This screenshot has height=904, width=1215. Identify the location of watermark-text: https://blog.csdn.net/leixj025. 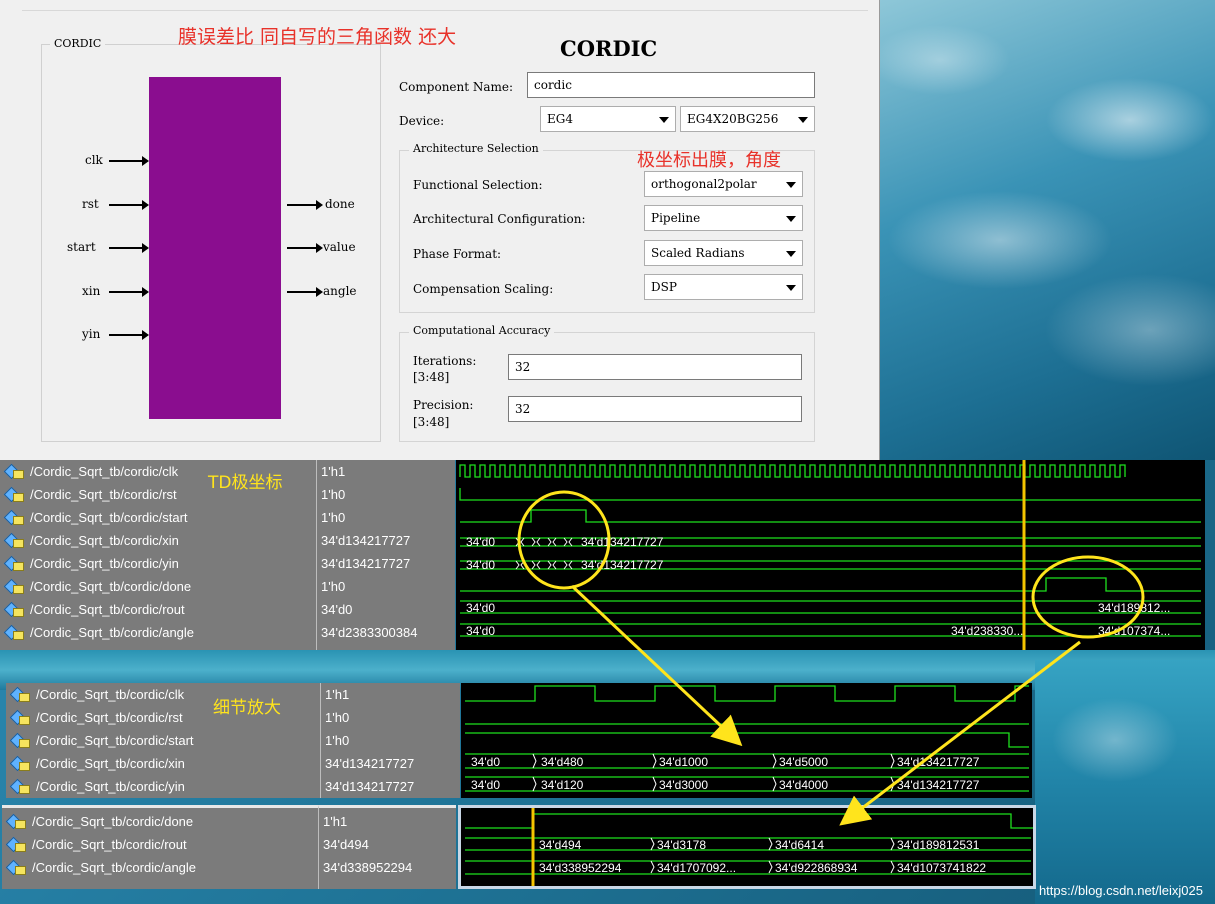
(1120, 890).